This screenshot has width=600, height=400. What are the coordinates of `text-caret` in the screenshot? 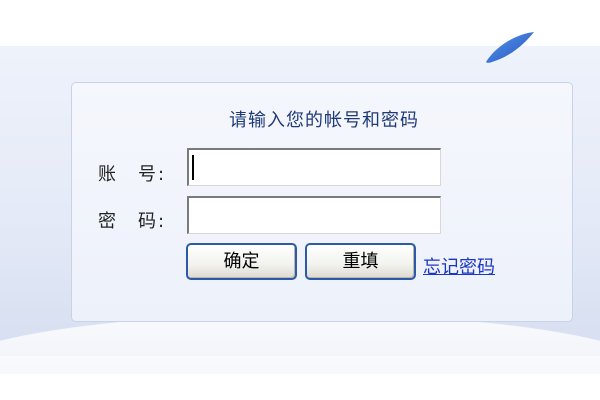 It's located at (193, 167).